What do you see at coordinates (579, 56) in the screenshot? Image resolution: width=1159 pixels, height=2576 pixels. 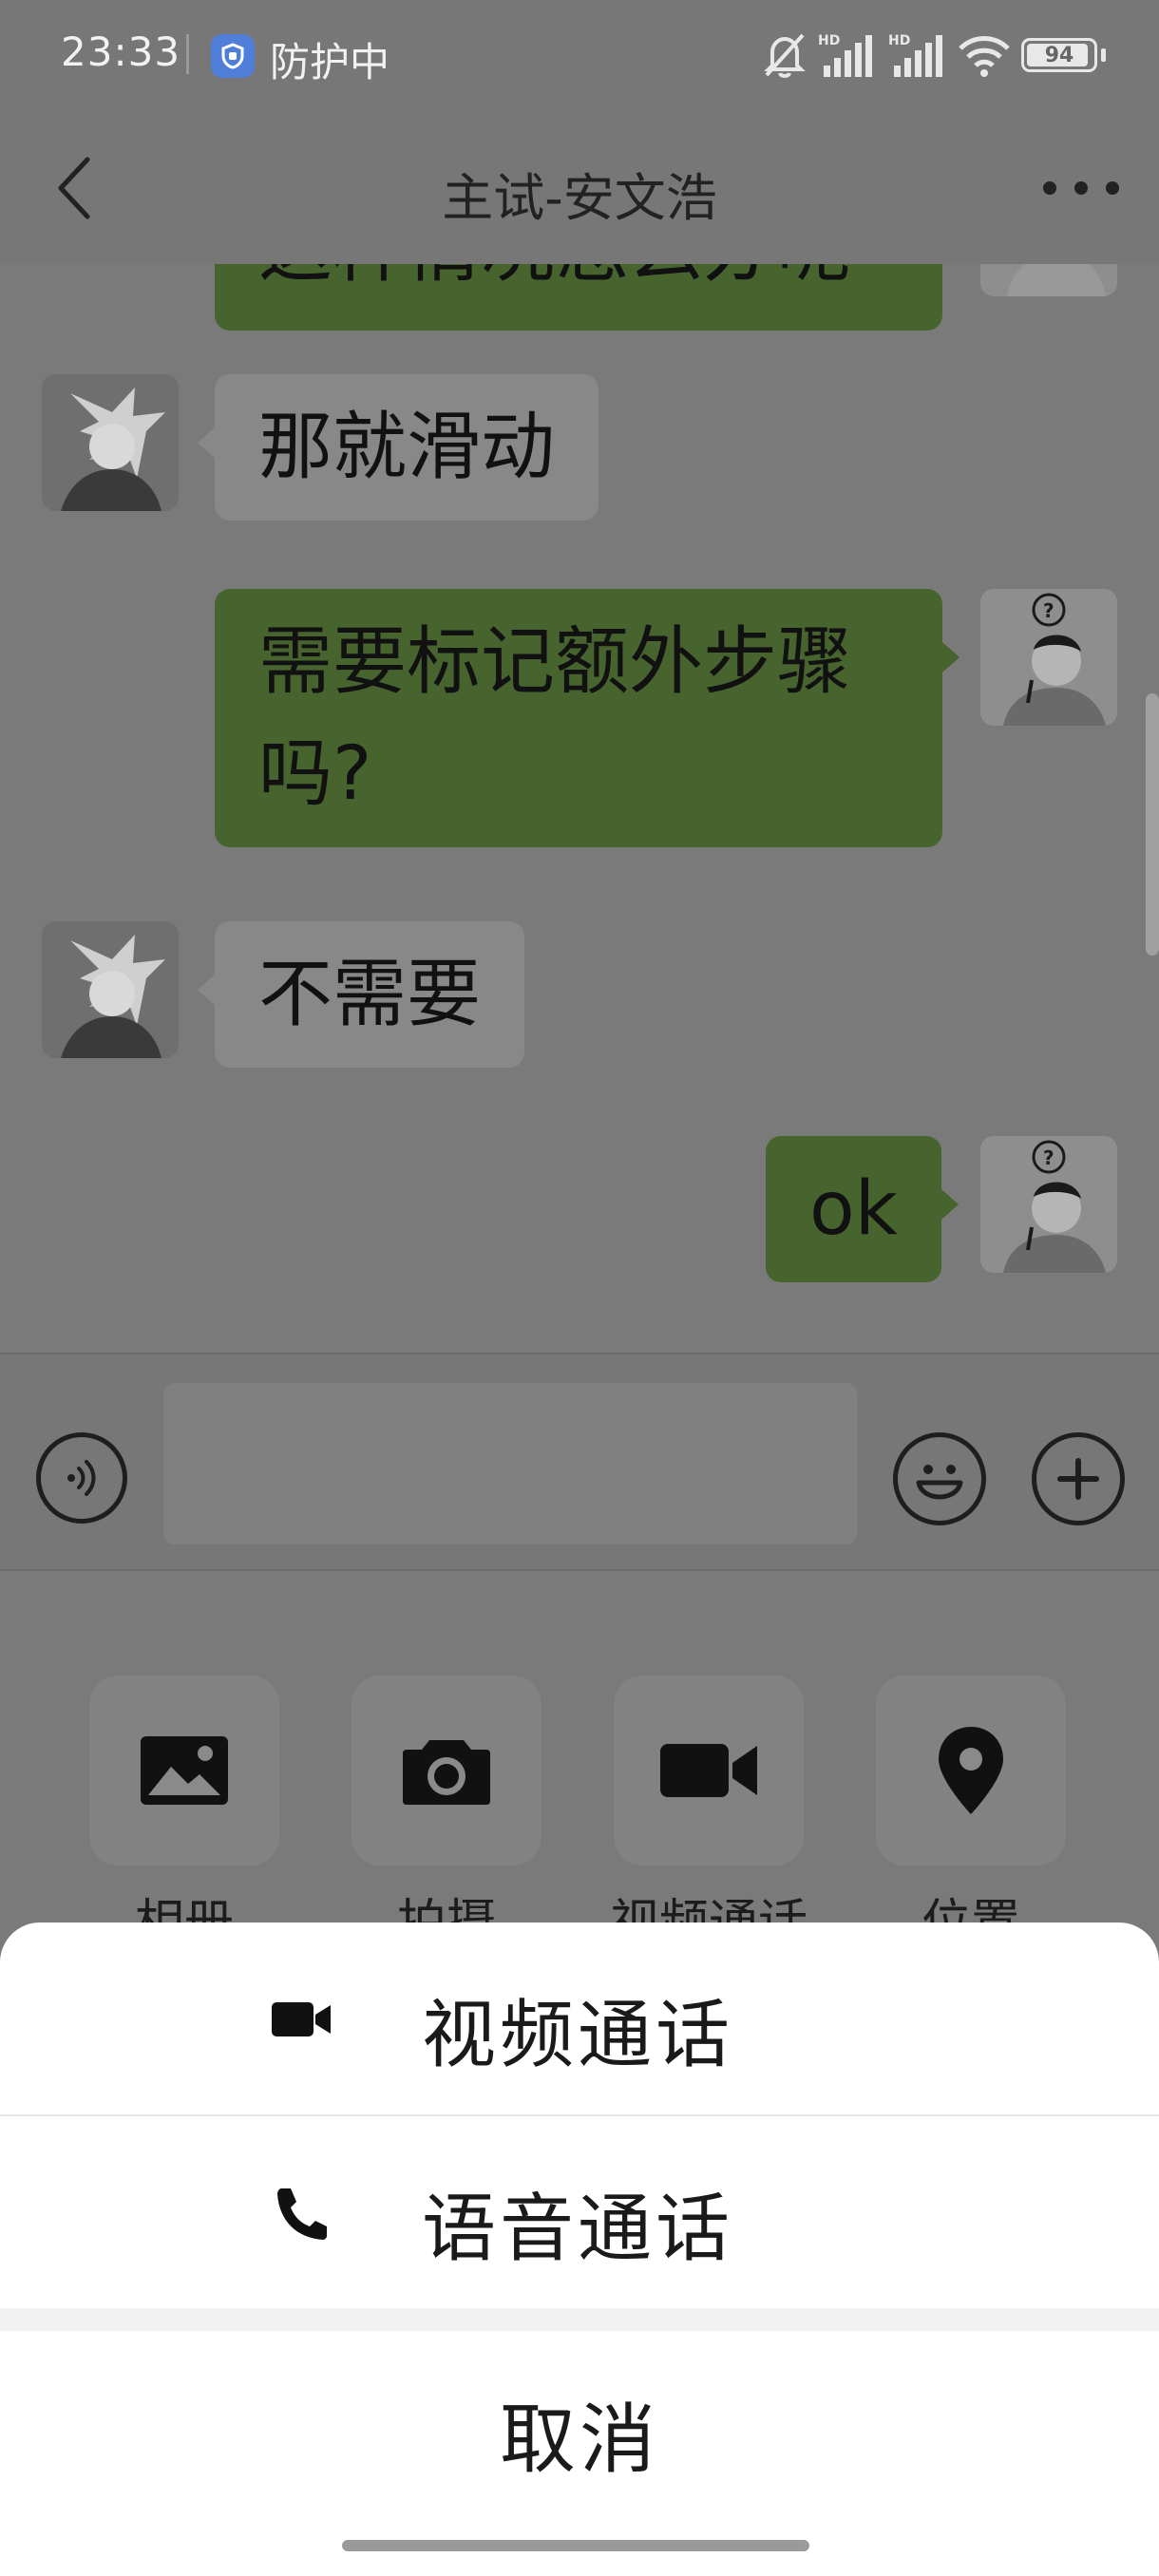 I see `status-bar: 23:33 防护中 HD HD 94` at bounding box center [579, 56].